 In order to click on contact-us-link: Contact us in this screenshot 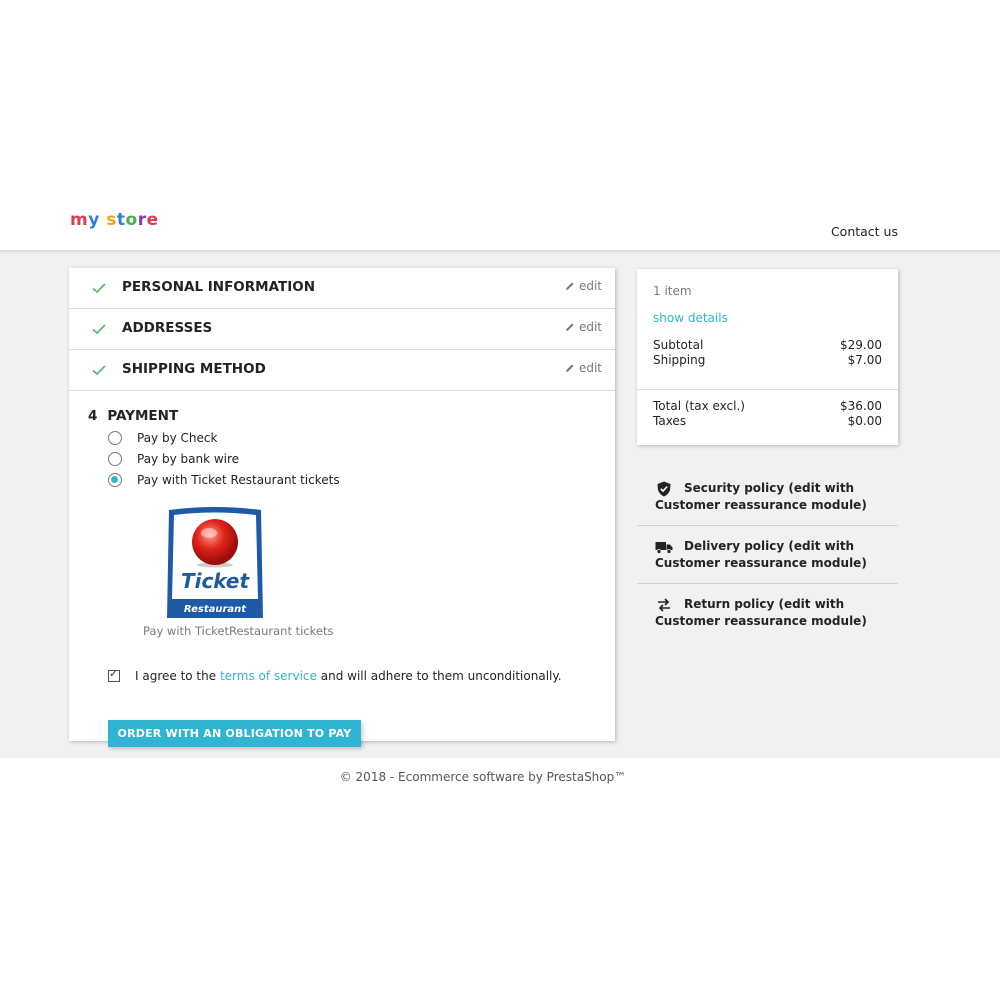, I will do `click(864, 231)`.